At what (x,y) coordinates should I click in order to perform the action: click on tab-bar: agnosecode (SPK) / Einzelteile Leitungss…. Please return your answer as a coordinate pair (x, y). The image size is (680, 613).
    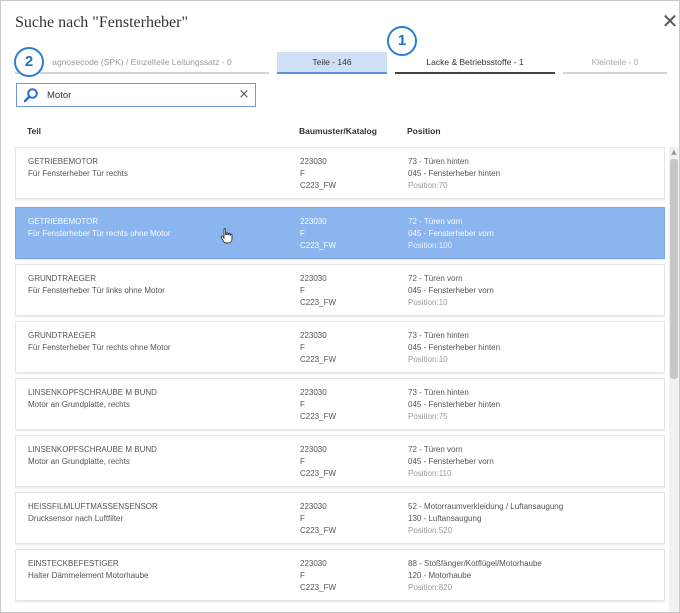
    Looking at the image, I should click on (341, 63).